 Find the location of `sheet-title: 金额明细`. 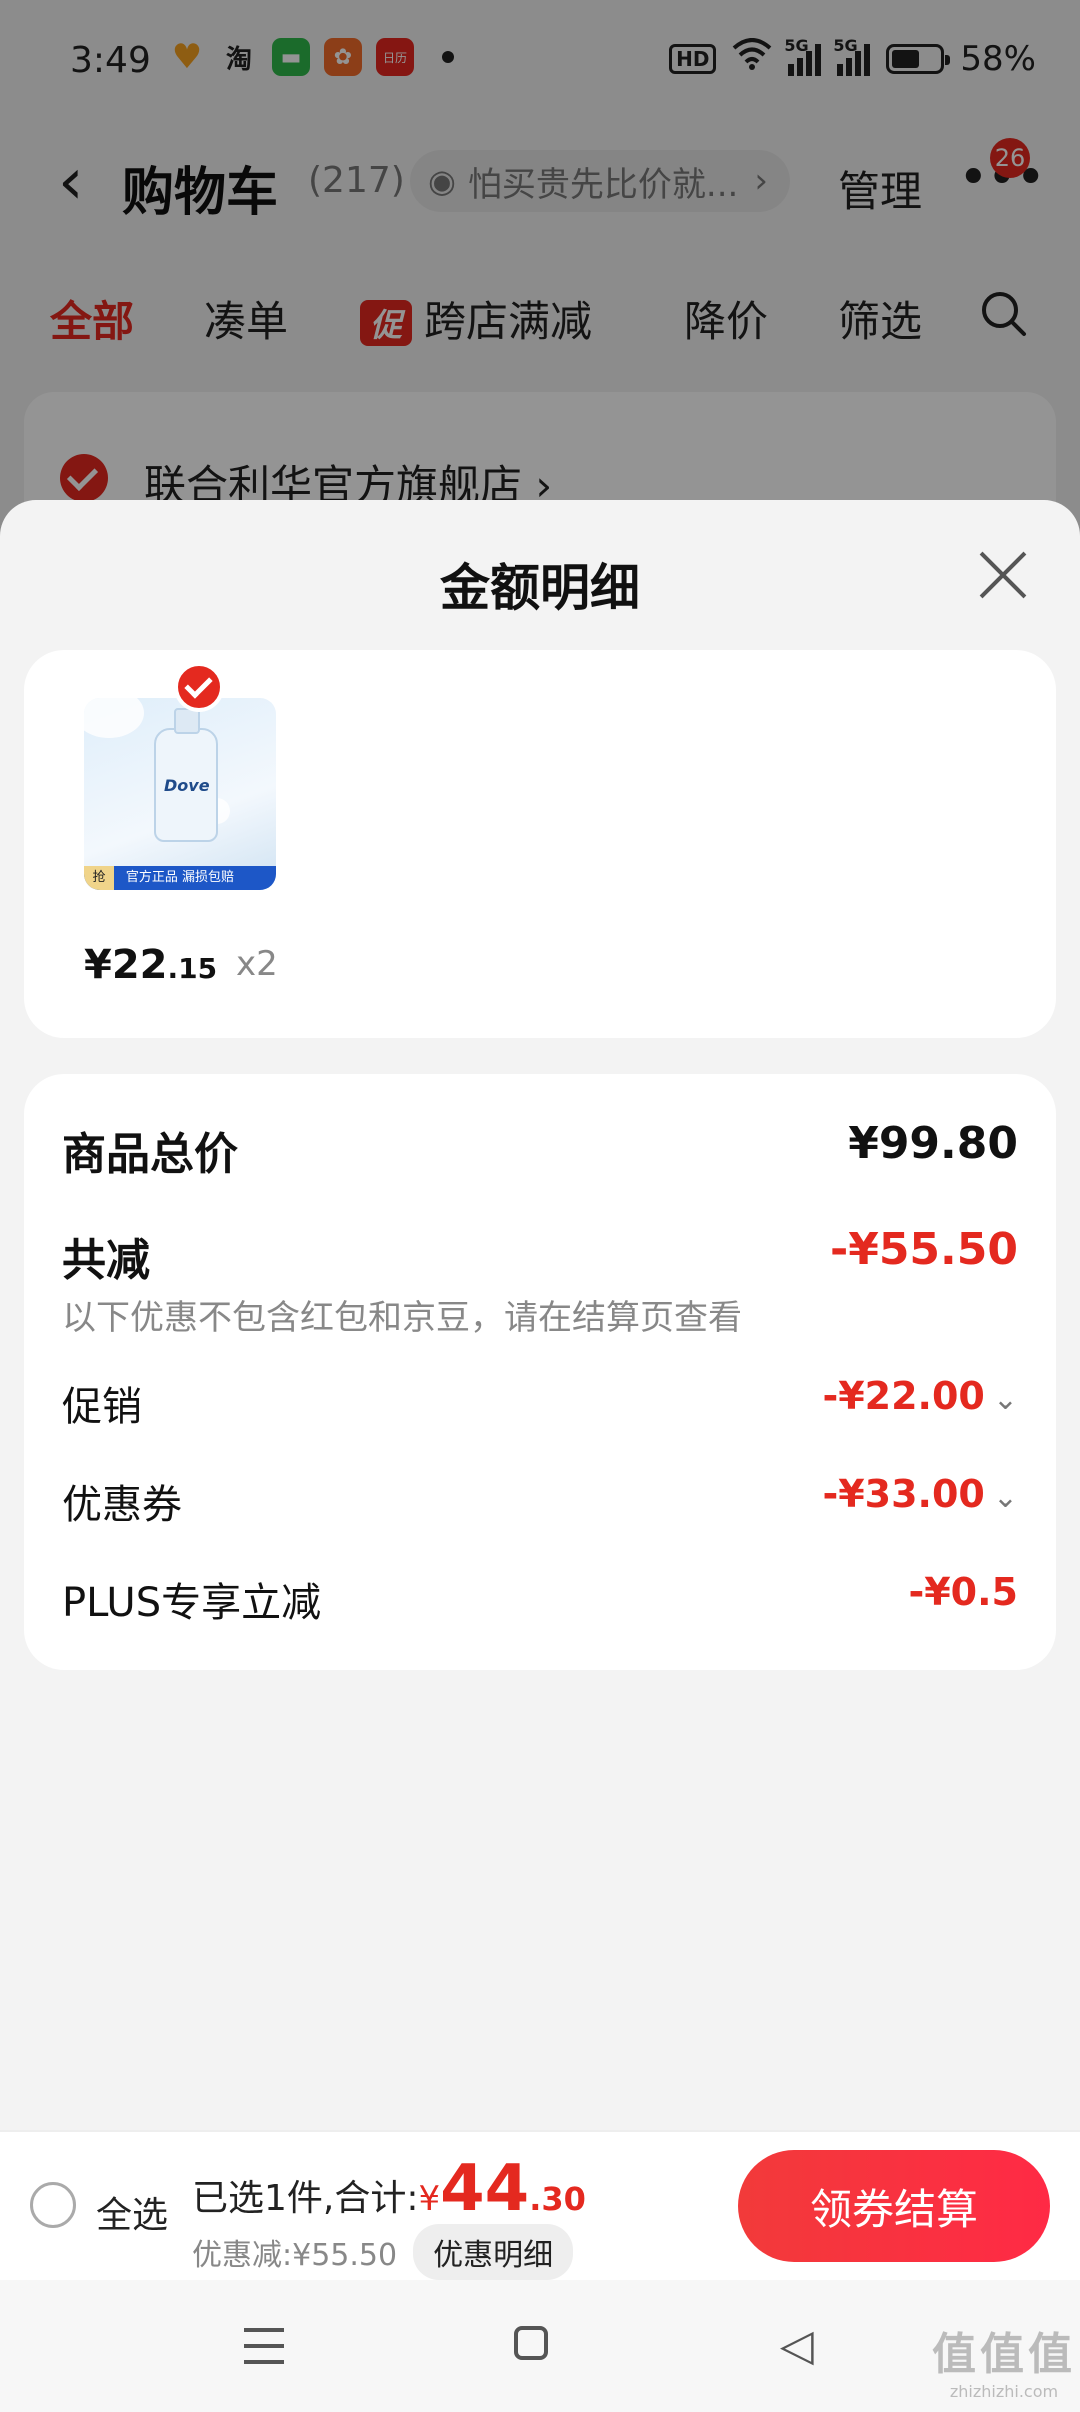

sheet-title: 金额明细 is located at coordinates (540, 588).